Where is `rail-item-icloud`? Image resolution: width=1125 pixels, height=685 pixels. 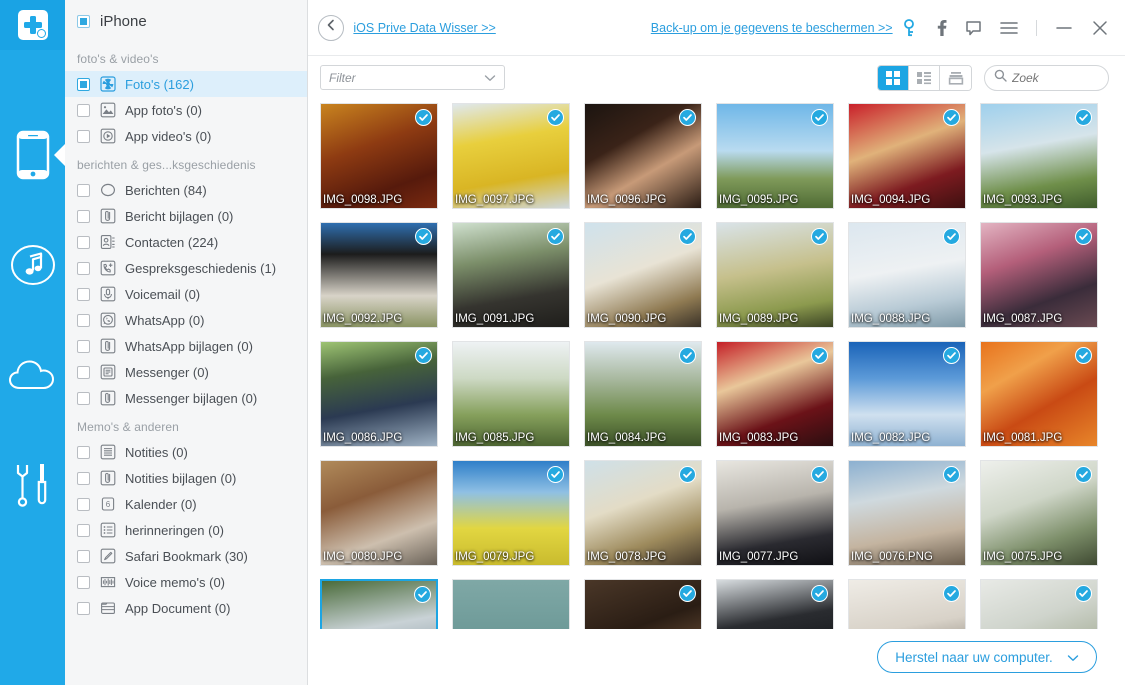
rail-item-icloud is located at coordinates (32, 375).